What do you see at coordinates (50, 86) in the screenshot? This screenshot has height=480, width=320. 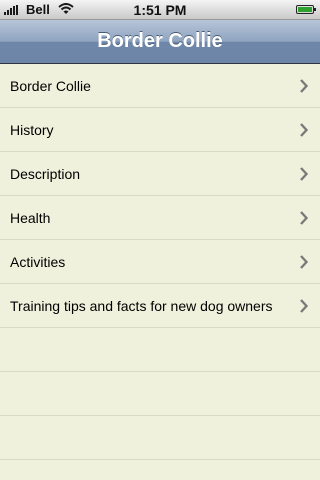 I see `list-item-label: Border Collie` at bounding box center [50, 86].